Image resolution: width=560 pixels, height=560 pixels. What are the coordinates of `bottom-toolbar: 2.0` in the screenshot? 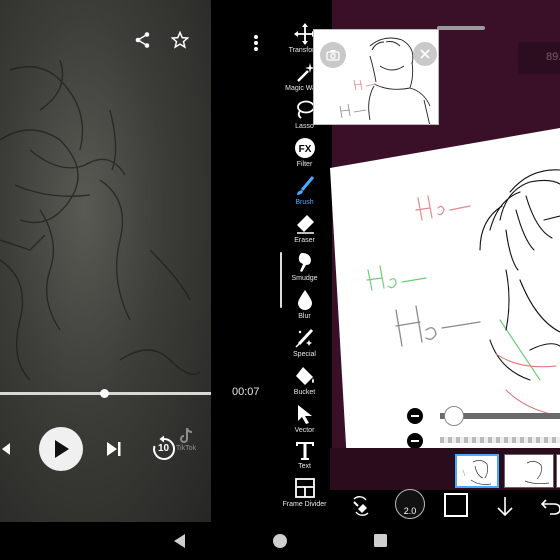 It's located at (445, 505).